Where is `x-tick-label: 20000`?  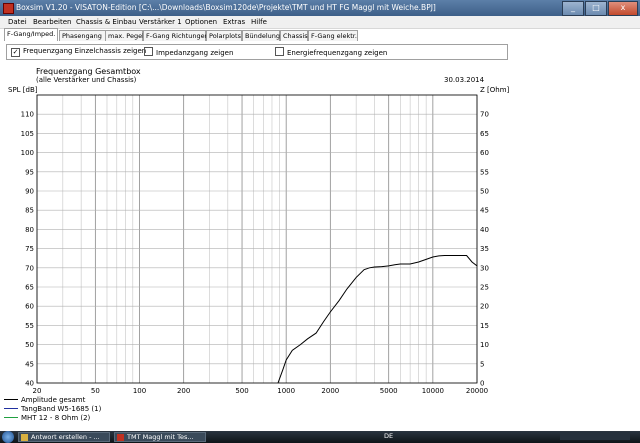 x-tick-label: 20000 is located at coordinates (477, 391).